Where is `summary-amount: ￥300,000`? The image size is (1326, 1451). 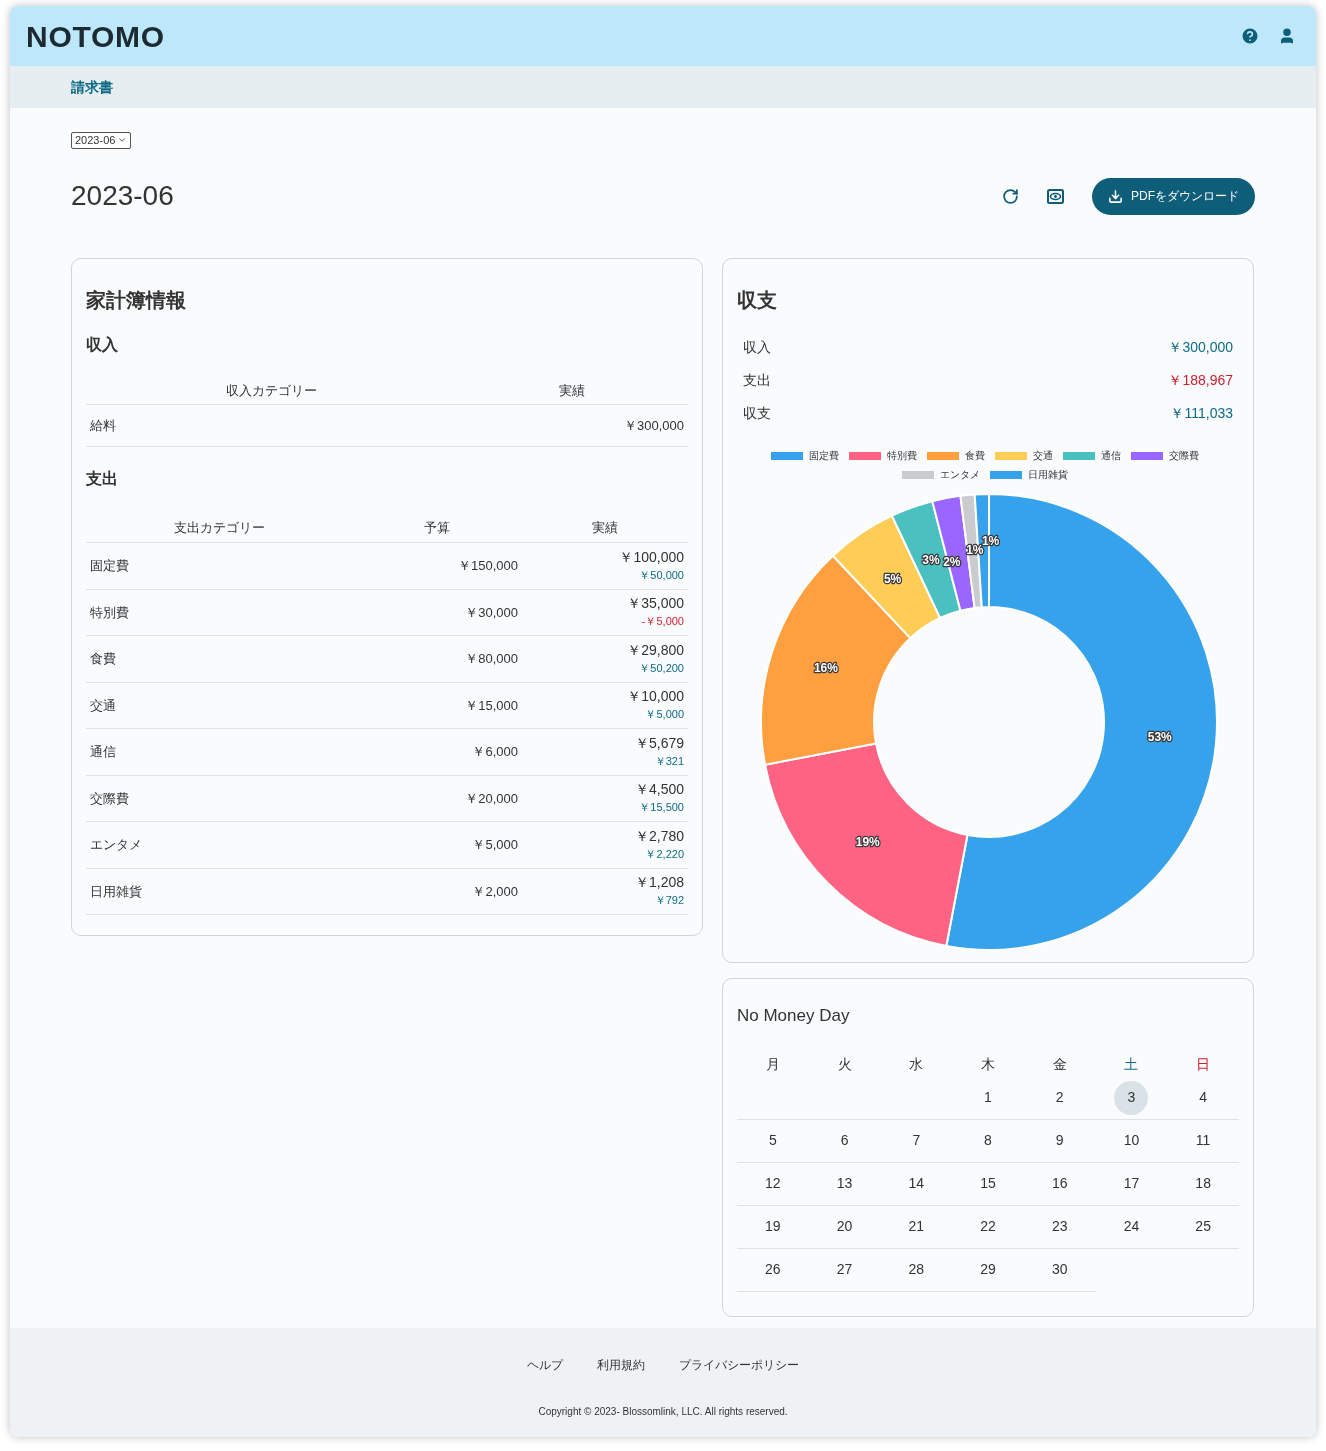 summary-amount: ￥300,000 is located at coordinates (1200, 347).